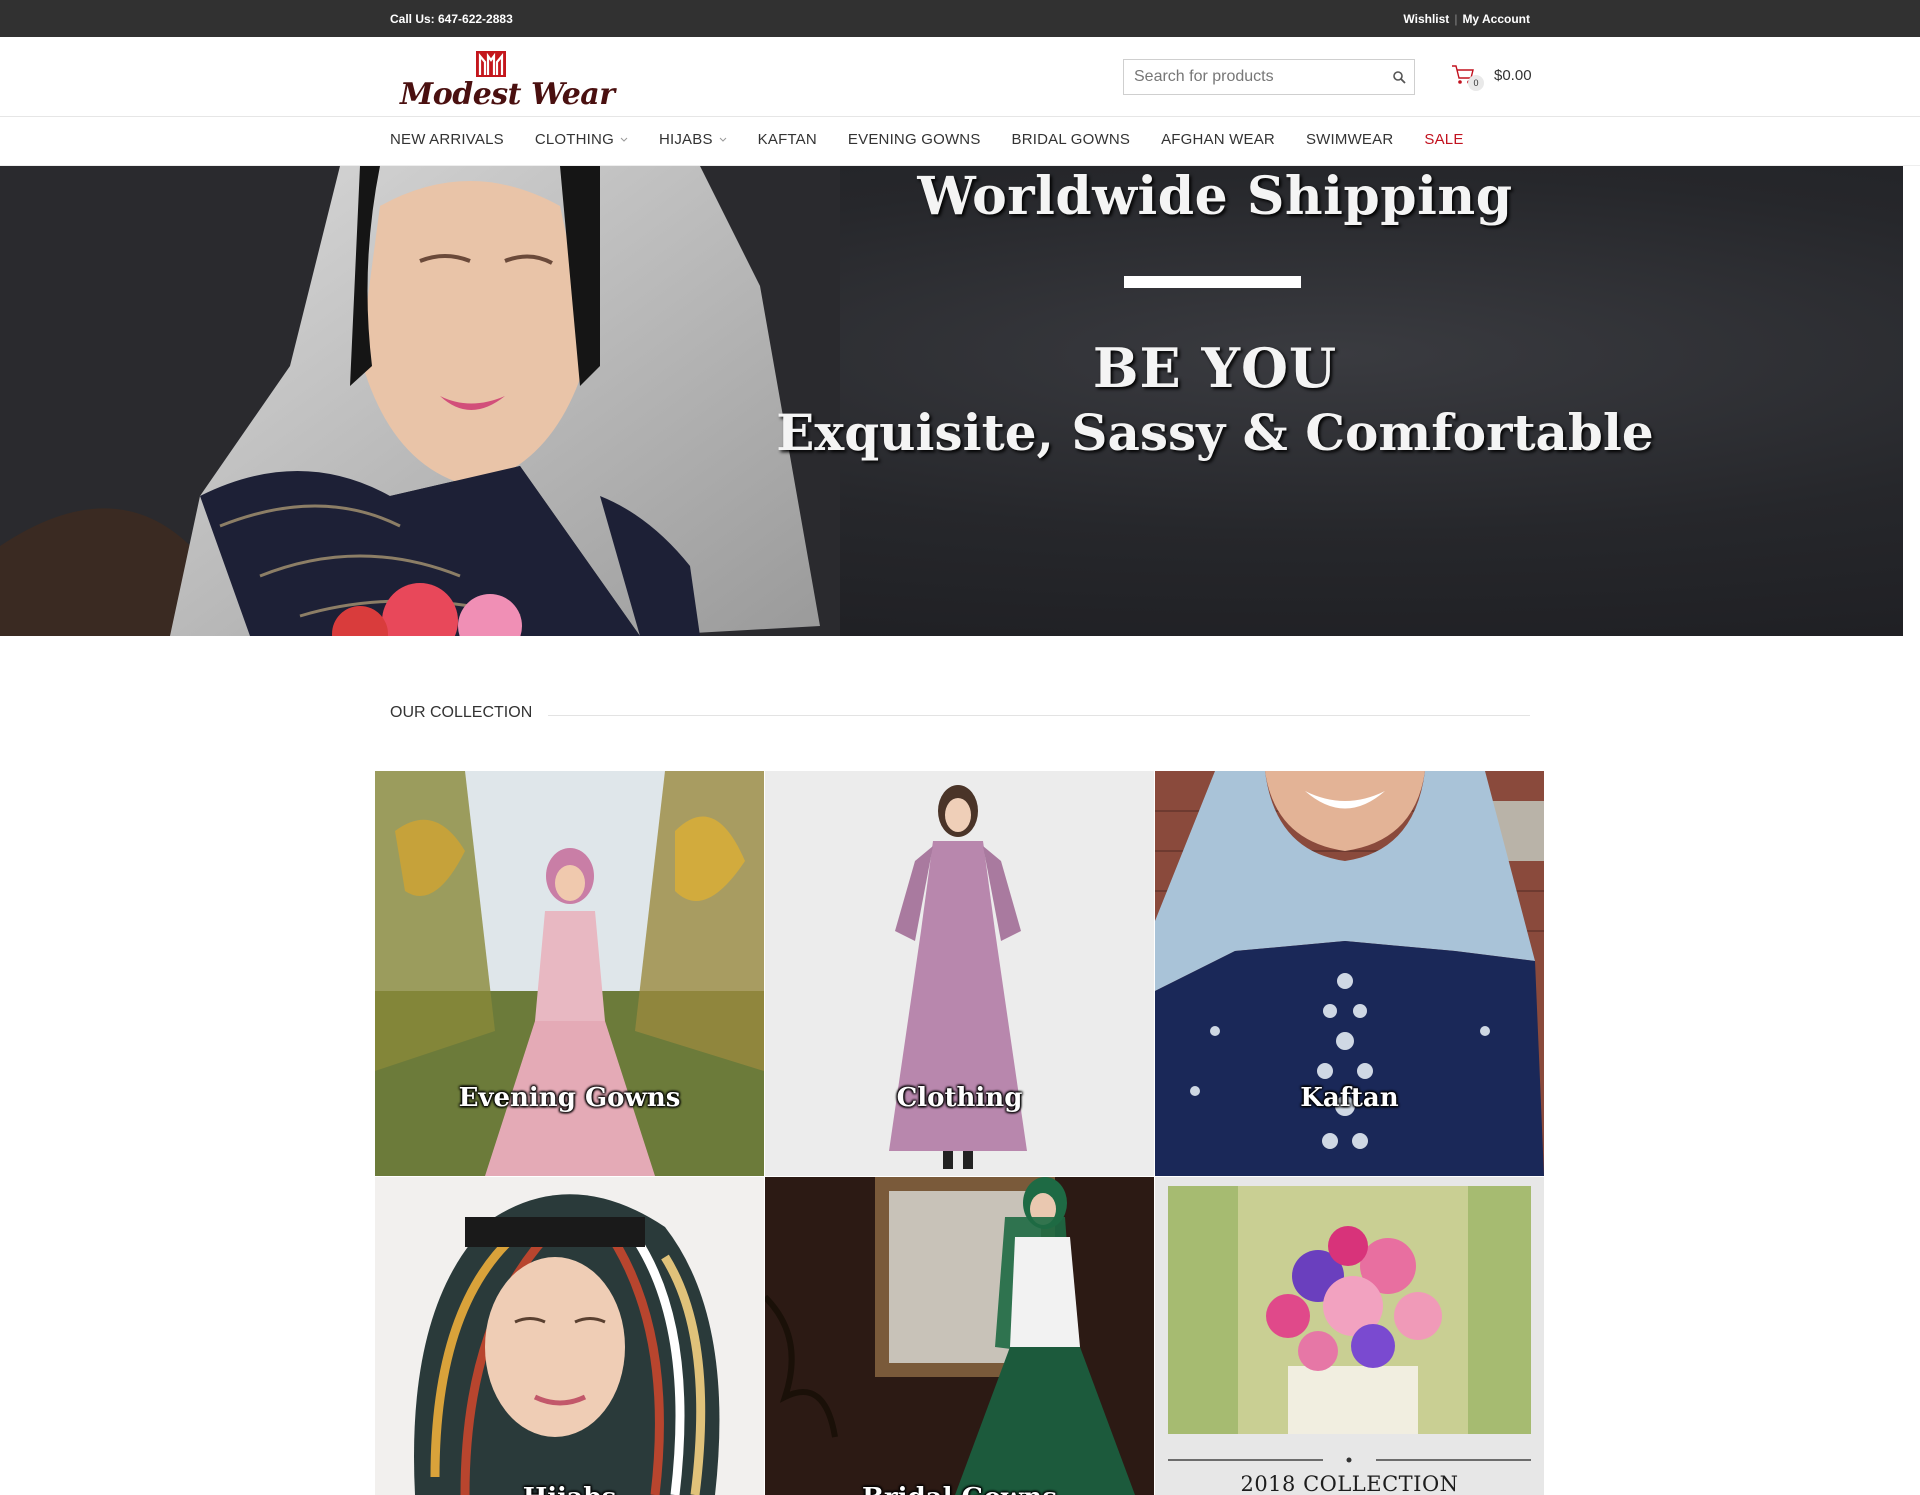 This screenshot has width=1920, height=1495. Describe the element at coordinates (1349, 1098) in the screenshot. I see `tile-caption: Kaftan` at that location.